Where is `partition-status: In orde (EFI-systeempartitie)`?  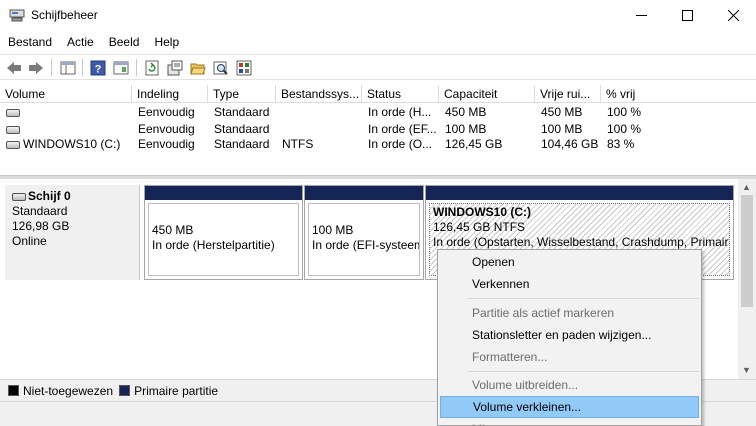
partition-status: In orde (EFI-systeempartitie) is located at coordinates (365, 245).